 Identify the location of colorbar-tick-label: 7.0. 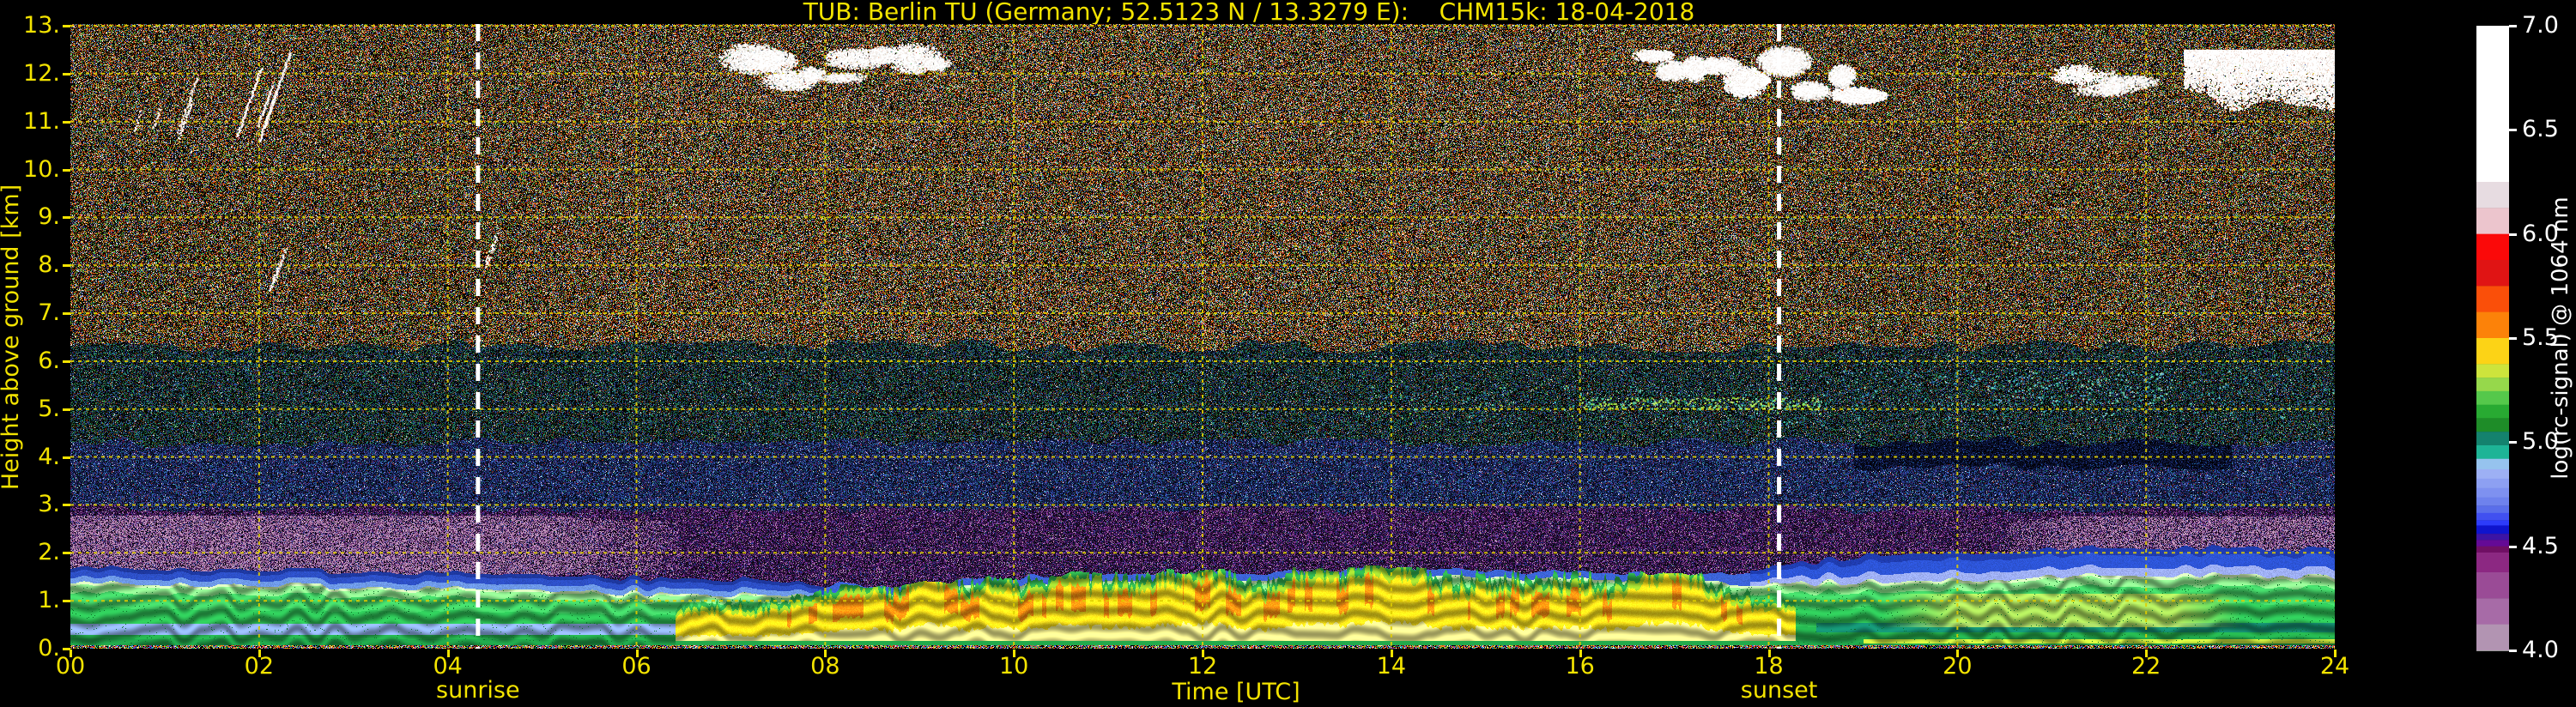
(2540, 26).